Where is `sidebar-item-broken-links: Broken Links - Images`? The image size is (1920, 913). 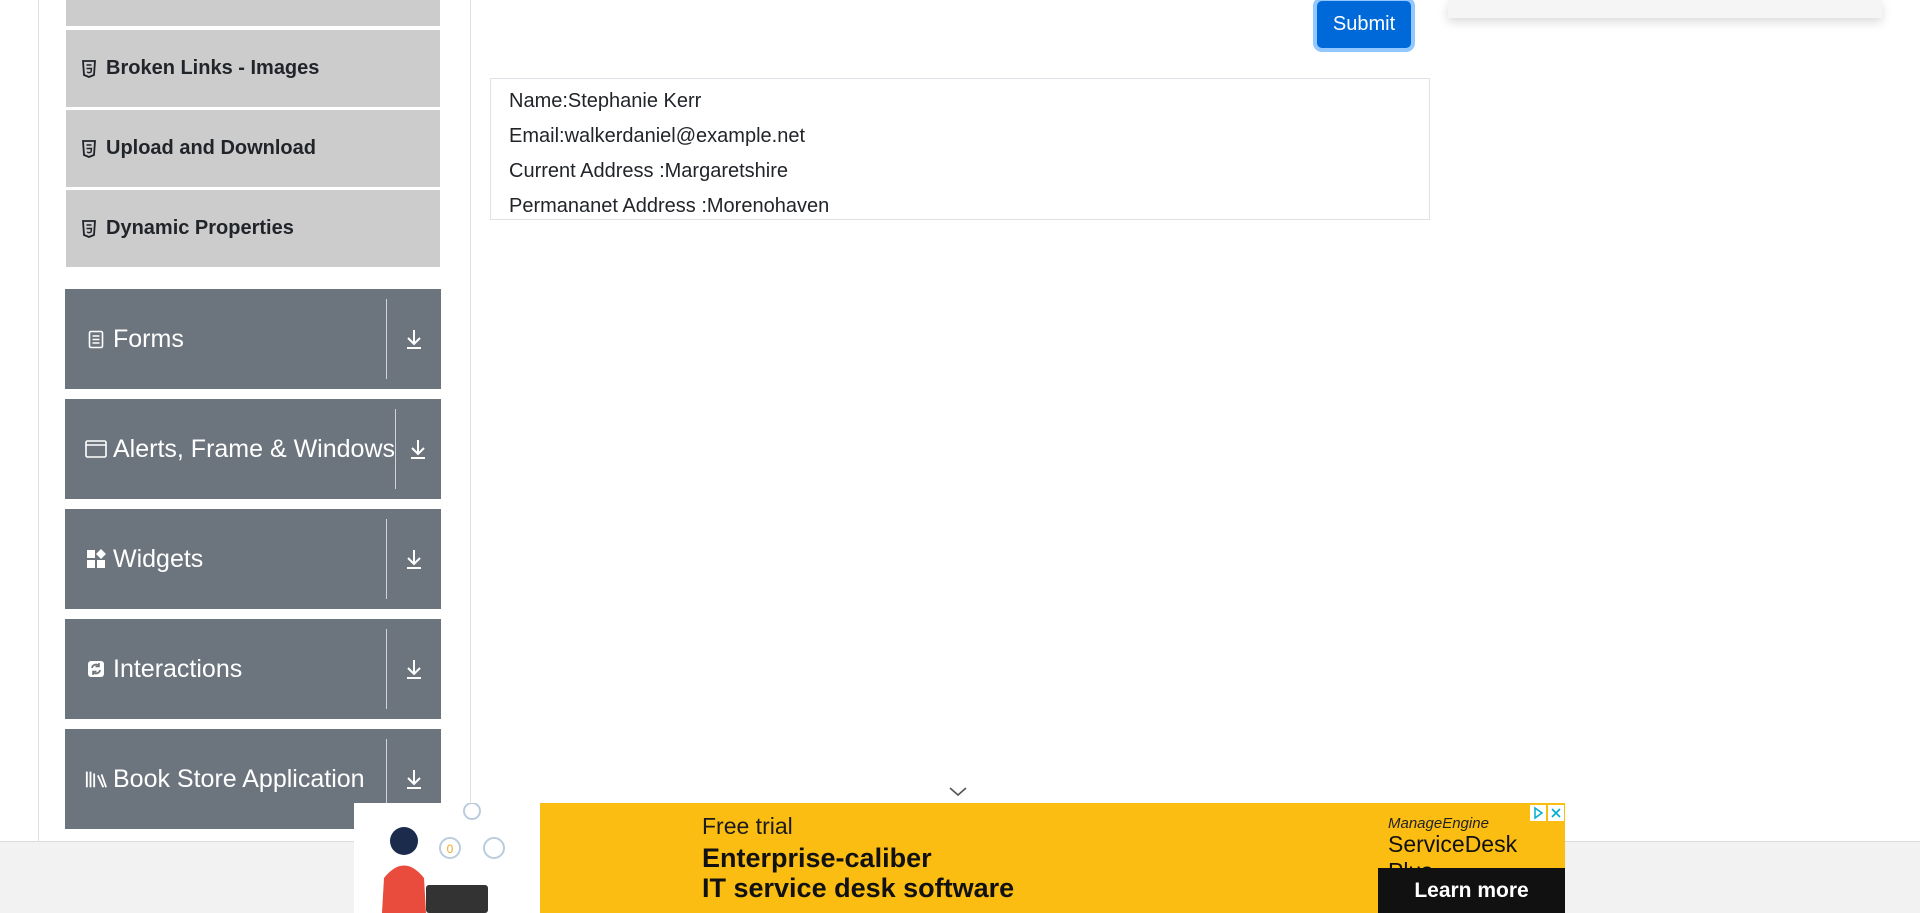 sidebar-item-broken-links: Broken Links - Images is located at coordinates (253, 69).